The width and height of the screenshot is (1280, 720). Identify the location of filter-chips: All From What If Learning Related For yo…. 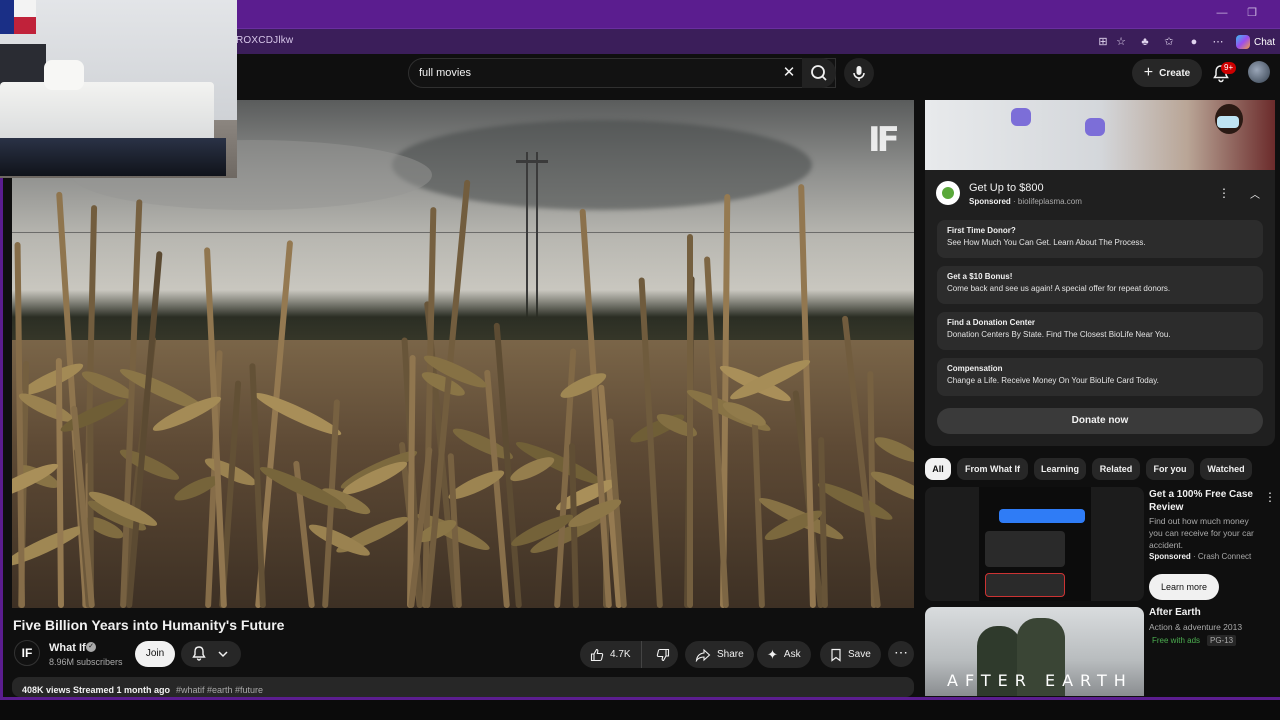
(1100, 469).